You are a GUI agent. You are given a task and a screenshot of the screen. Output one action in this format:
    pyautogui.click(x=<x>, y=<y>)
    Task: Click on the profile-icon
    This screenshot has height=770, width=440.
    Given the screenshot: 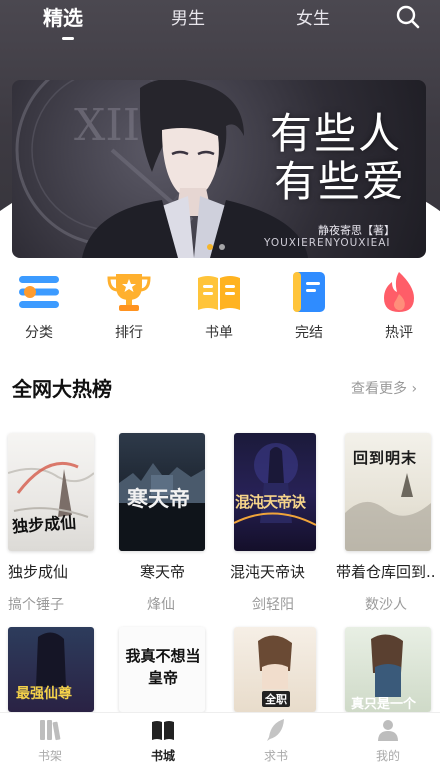 What is the action you would take?
    pyautogui.click(x=388, y=730)
    